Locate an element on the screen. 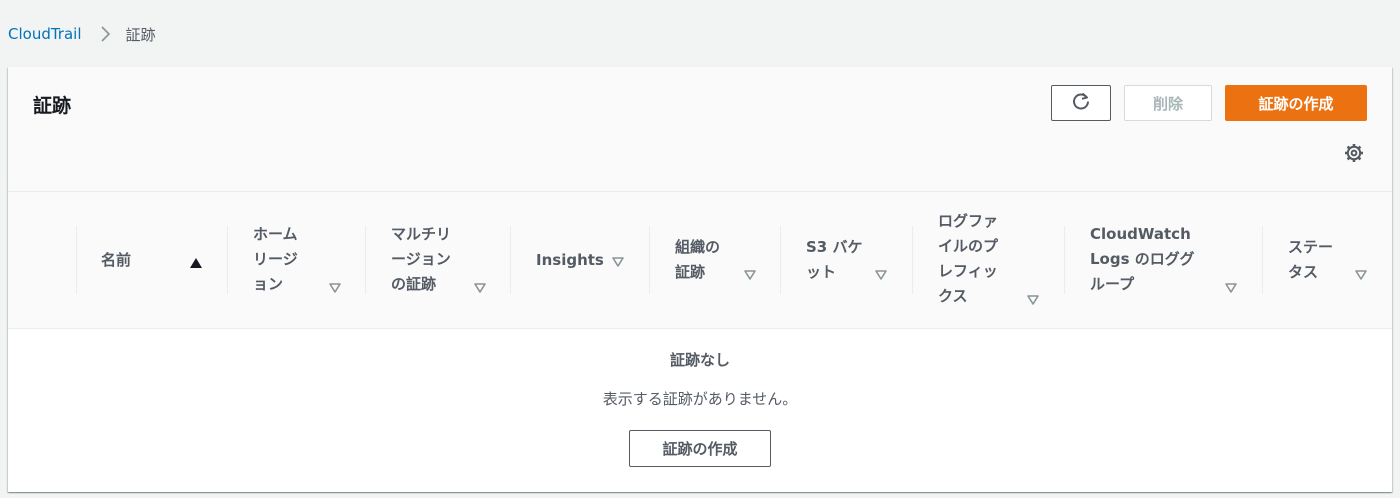 This screenshot has width=1400, height=498. chevron-right-icon is located at coordinates (105, 34).